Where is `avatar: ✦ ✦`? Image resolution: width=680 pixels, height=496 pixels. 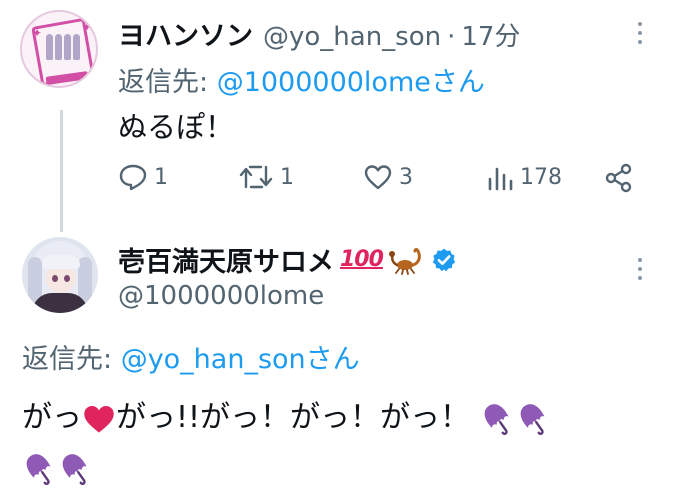 avatar: ✦ ✦ is located at coordinates (59, 49).